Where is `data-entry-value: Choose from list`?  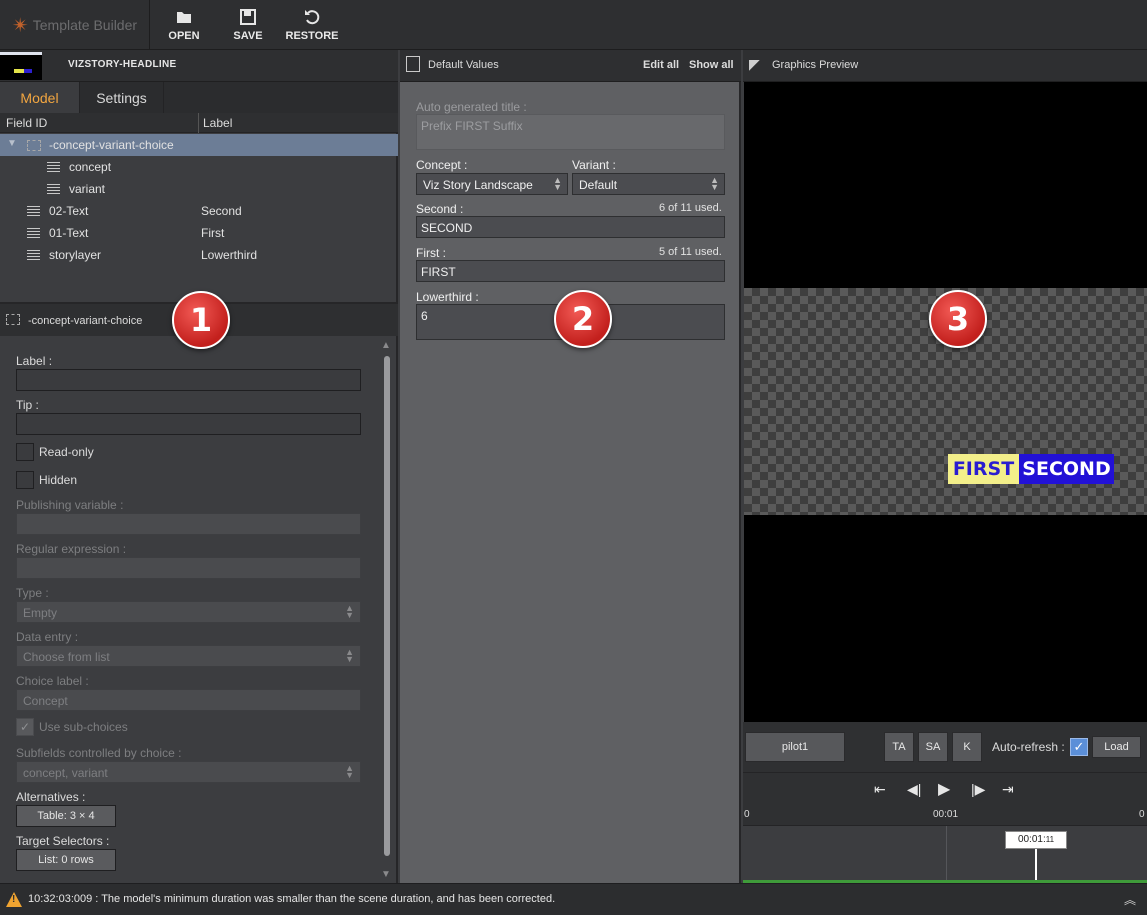
data-entry-value: Choose from list is located at coordinates (66, 657).